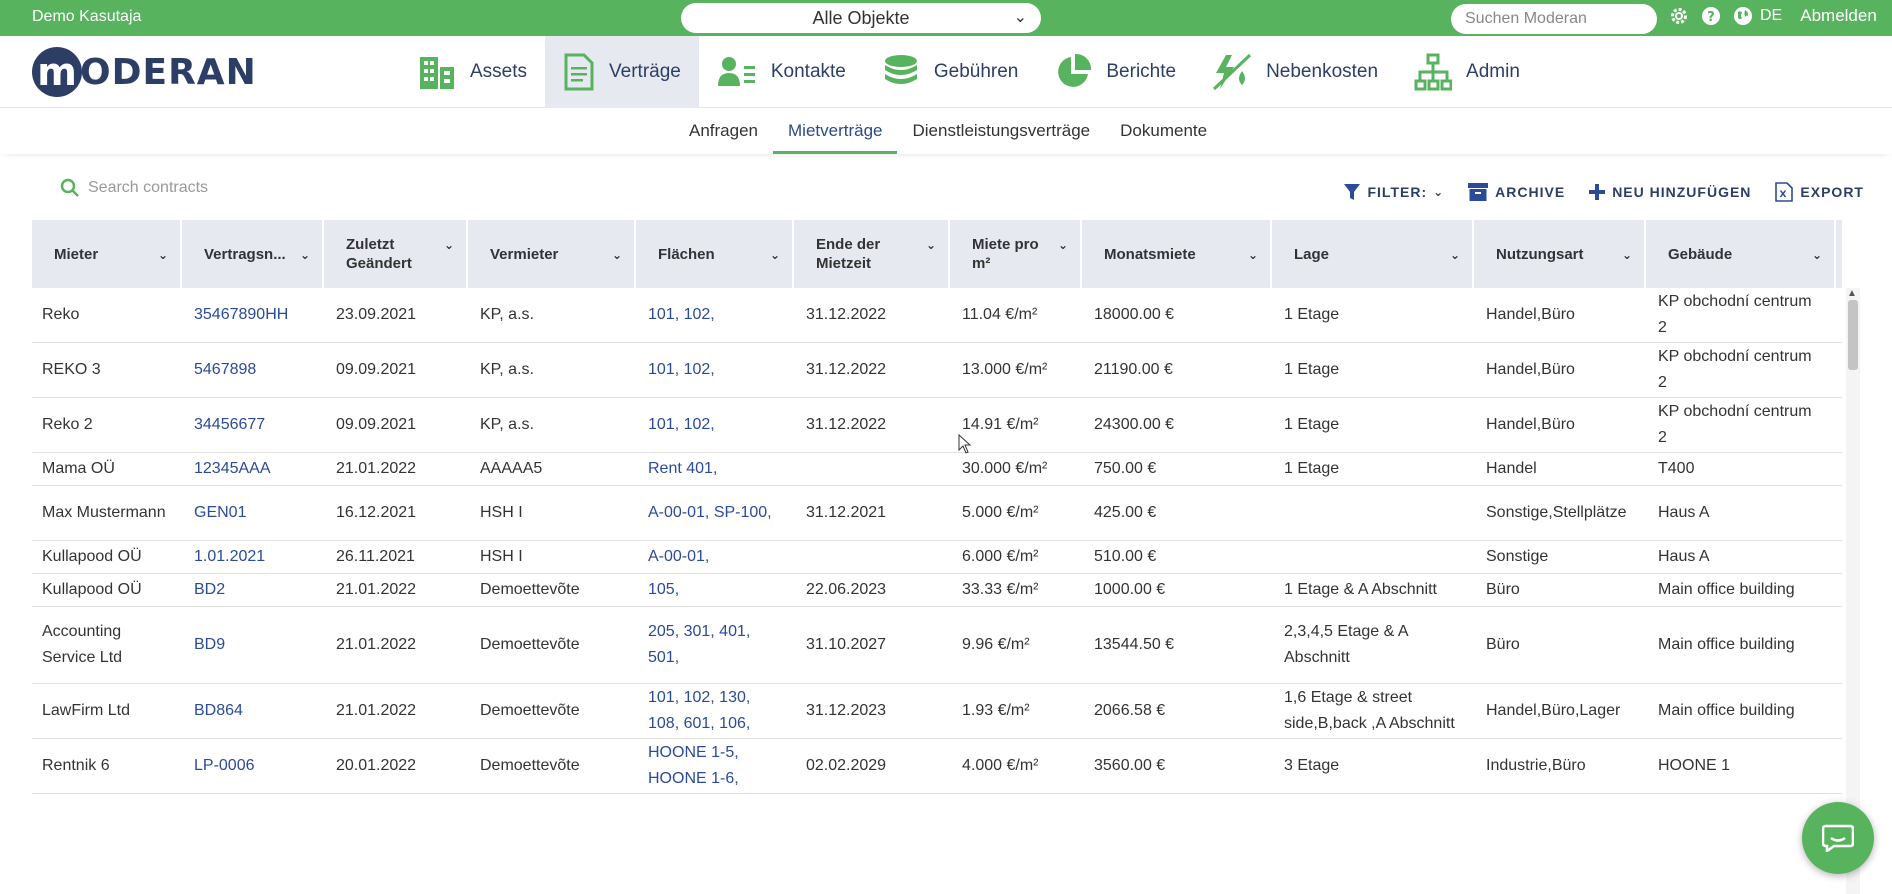  Describe the element at coordinates (715, 711) in the screenshot. I see `cell-flaechen: 101, 102, 130, 108, 601, 106,` at that location.